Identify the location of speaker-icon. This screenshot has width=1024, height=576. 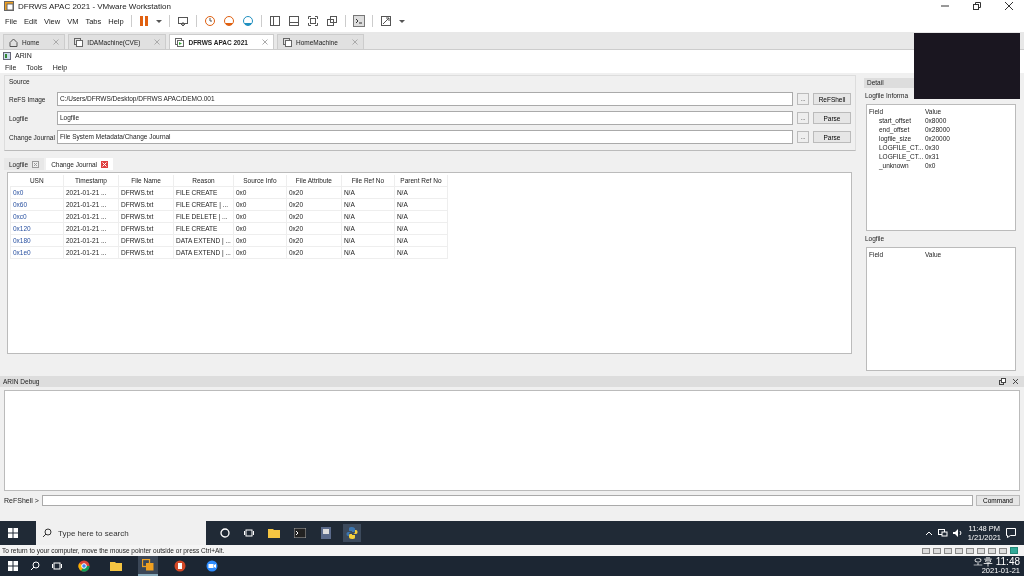
(957, 533).